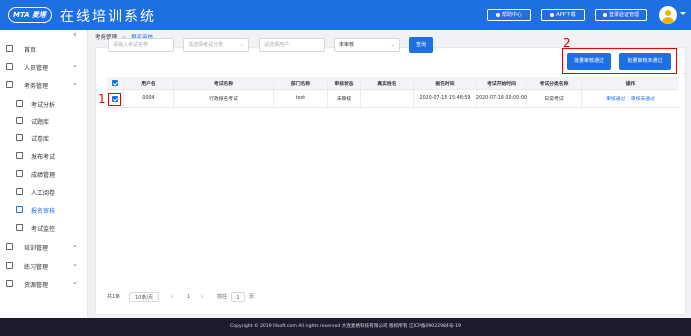  I want to click on sidebar-item-label: 考试监控, so click(43, 229).